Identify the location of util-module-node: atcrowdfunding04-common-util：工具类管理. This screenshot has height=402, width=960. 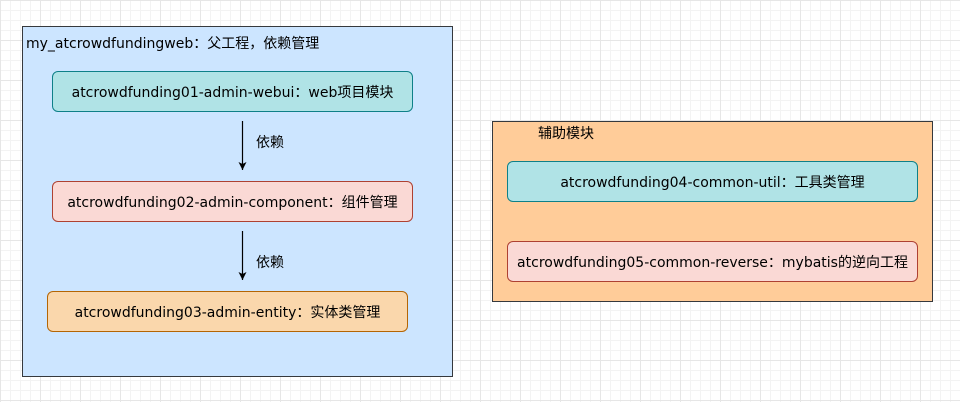
(712, 181).